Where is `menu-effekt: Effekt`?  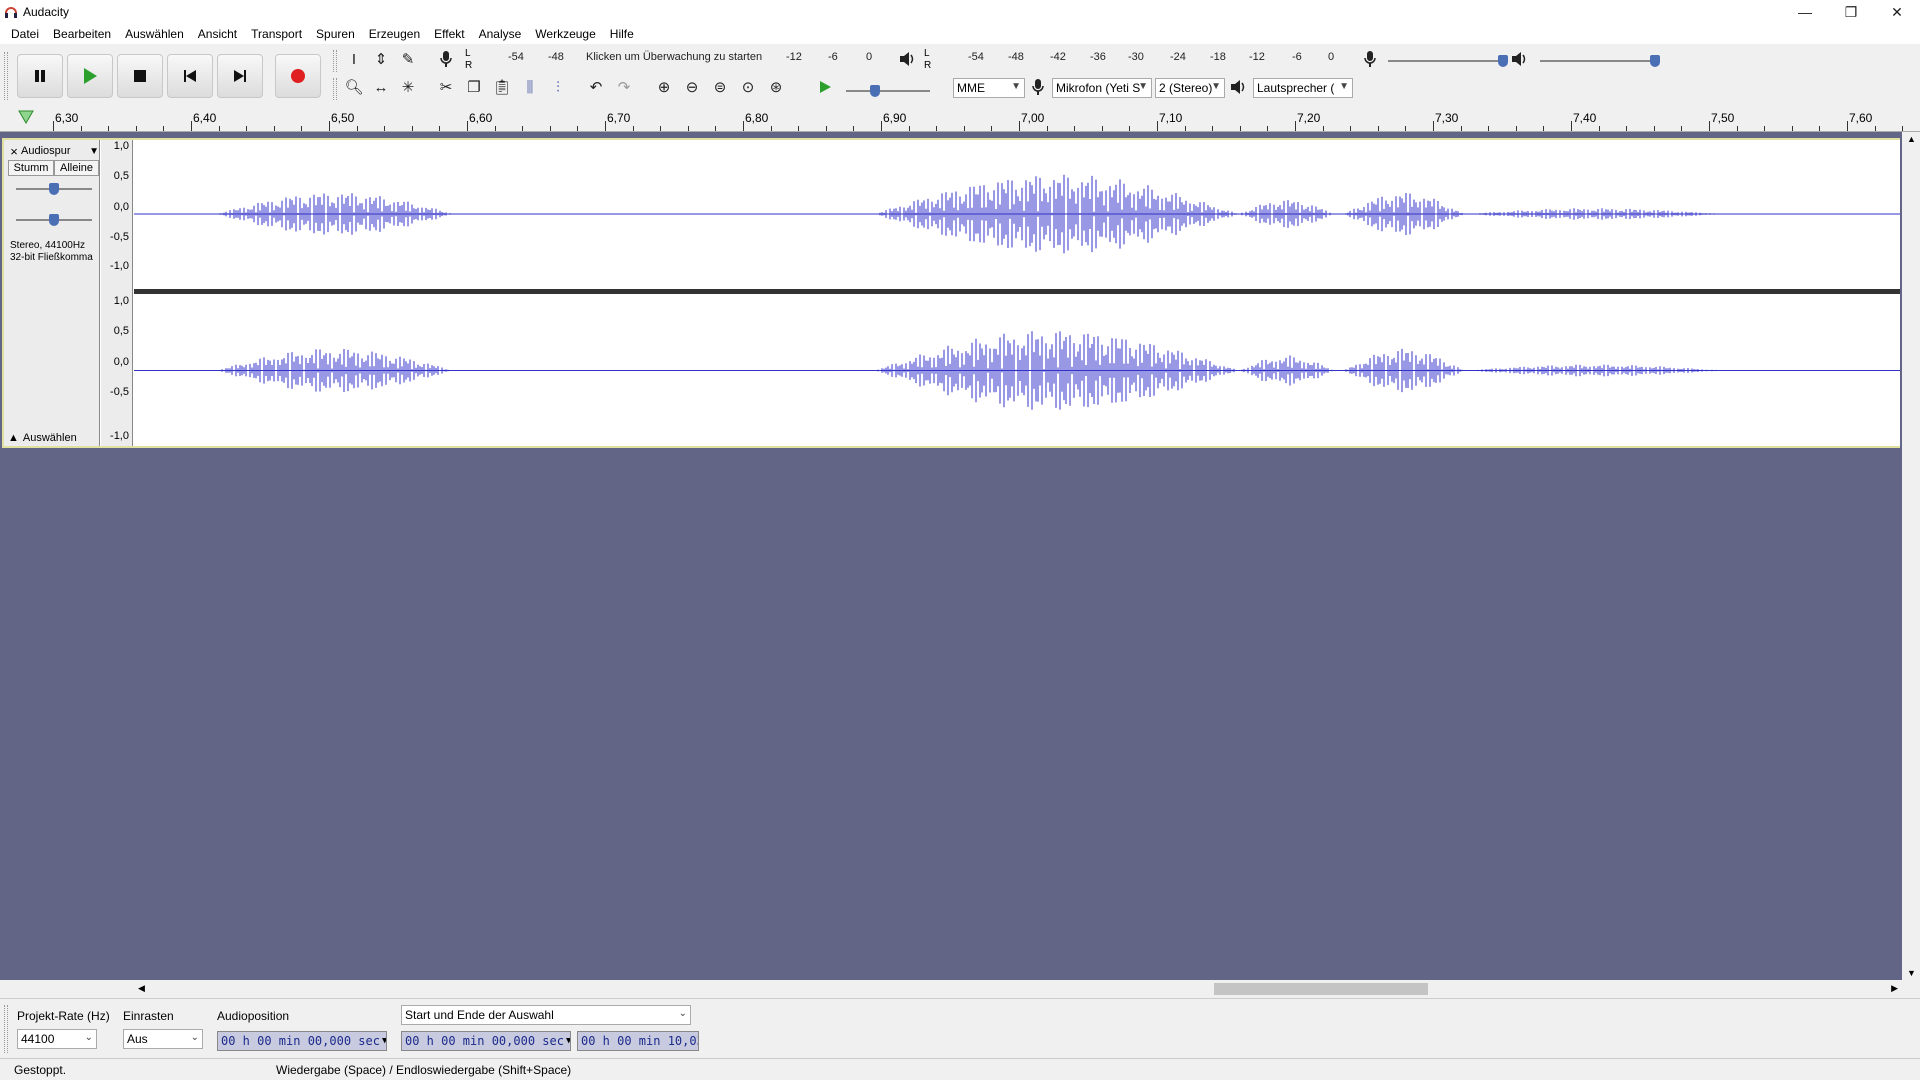 menu-effekt: Effekt is located at coordinates (449, 34).